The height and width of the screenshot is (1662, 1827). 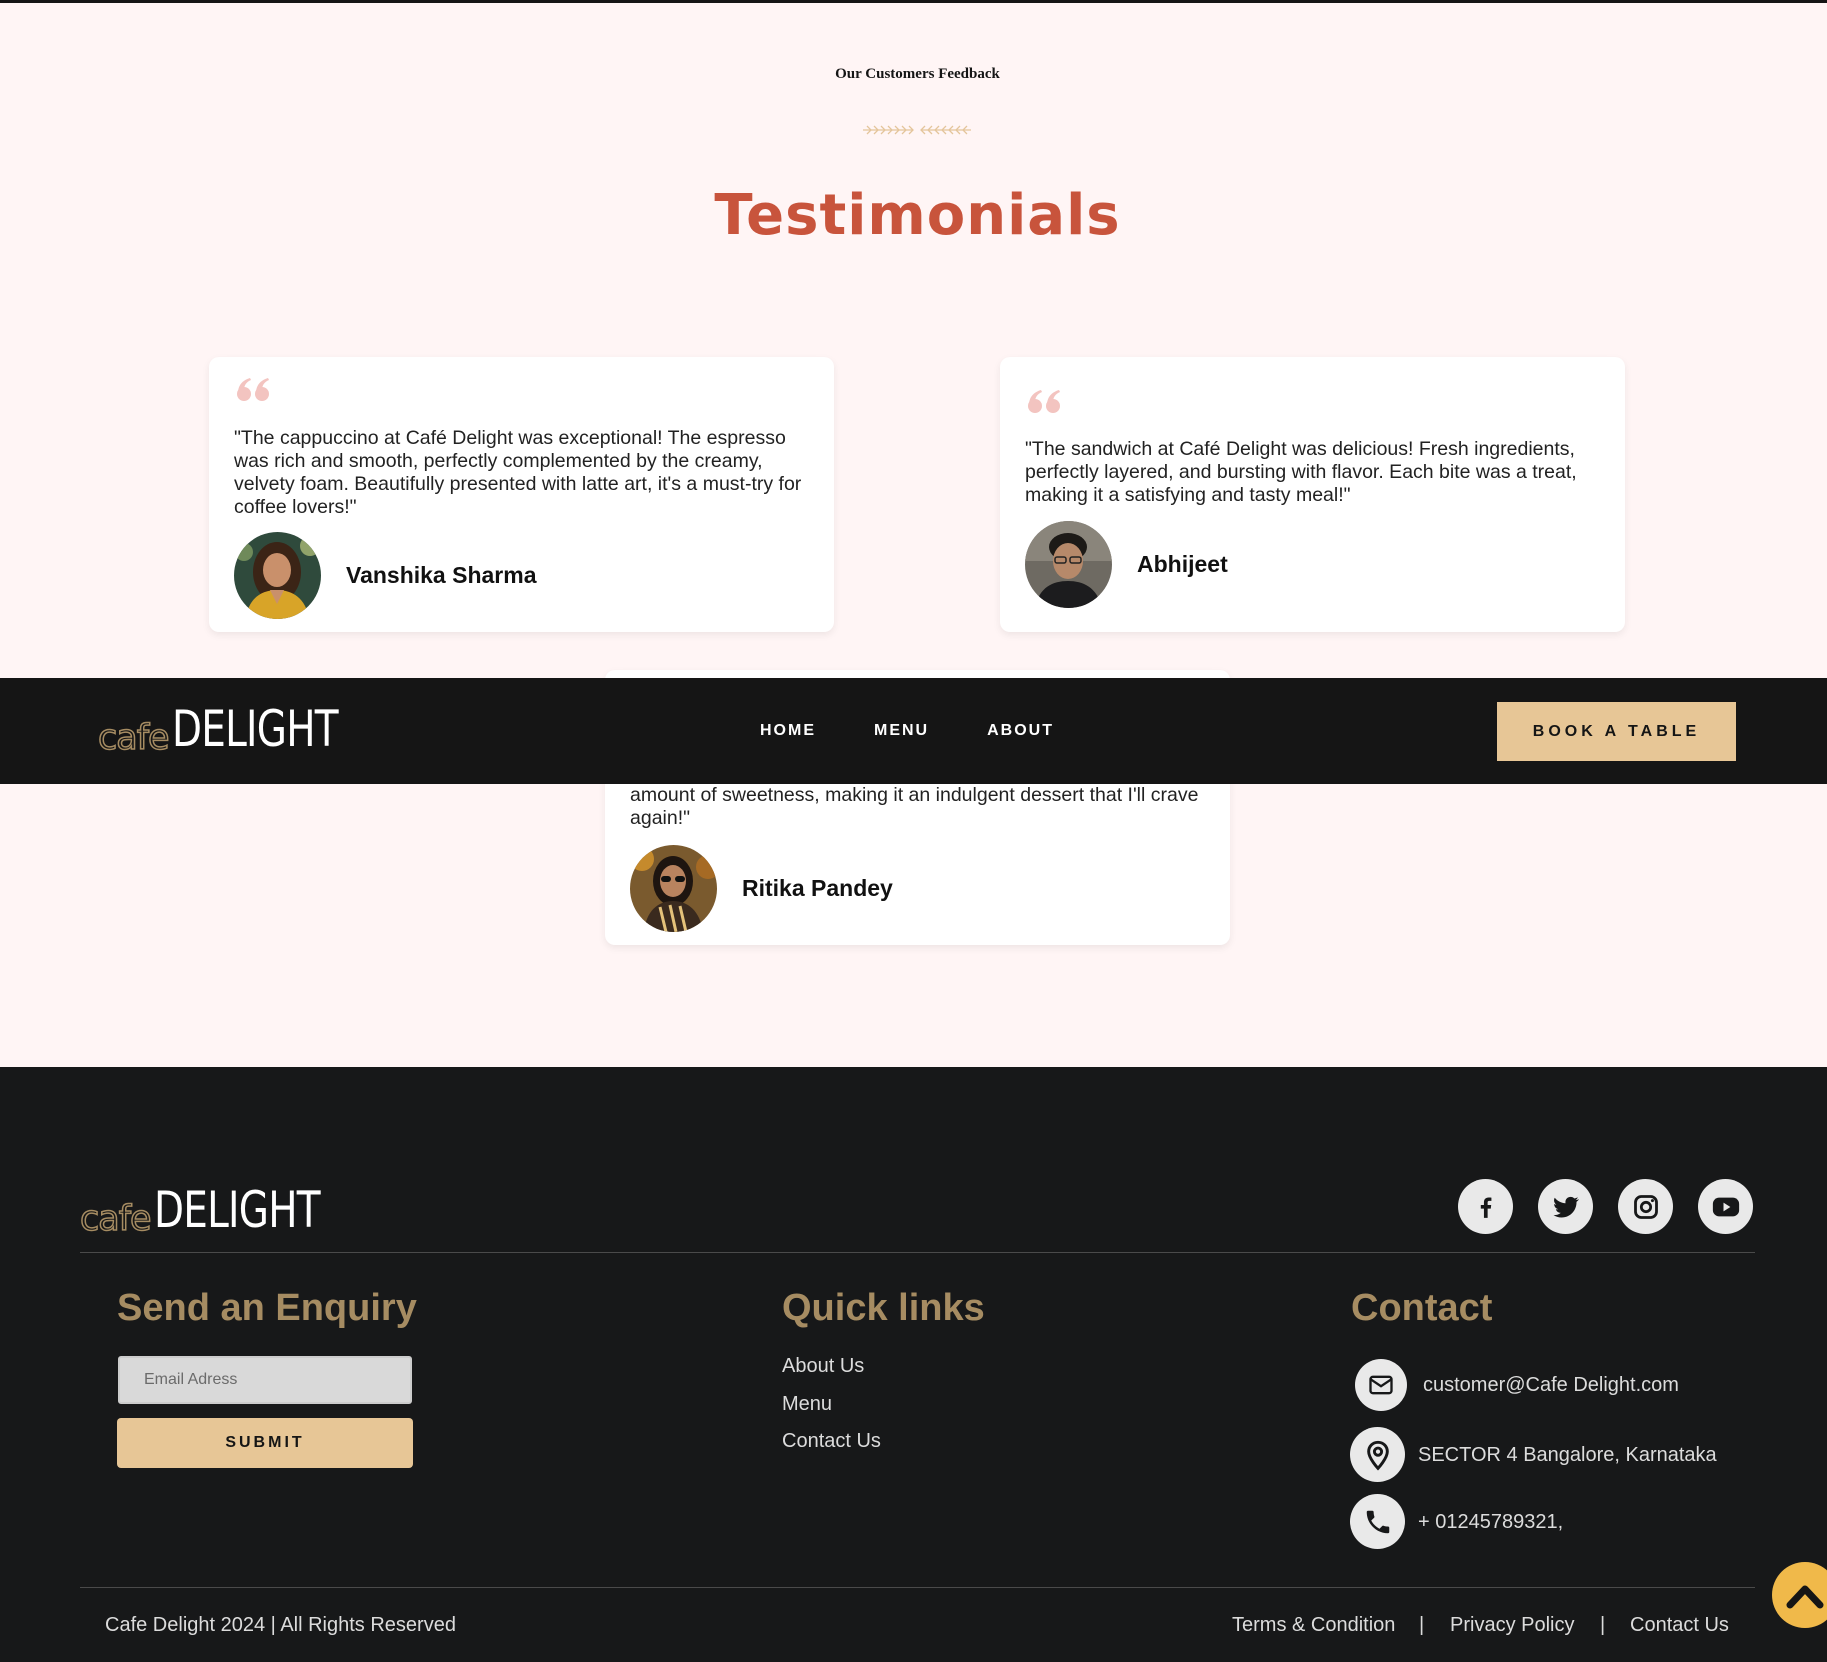 I want to click on mail-icon, so click(x=1381, y=1385).